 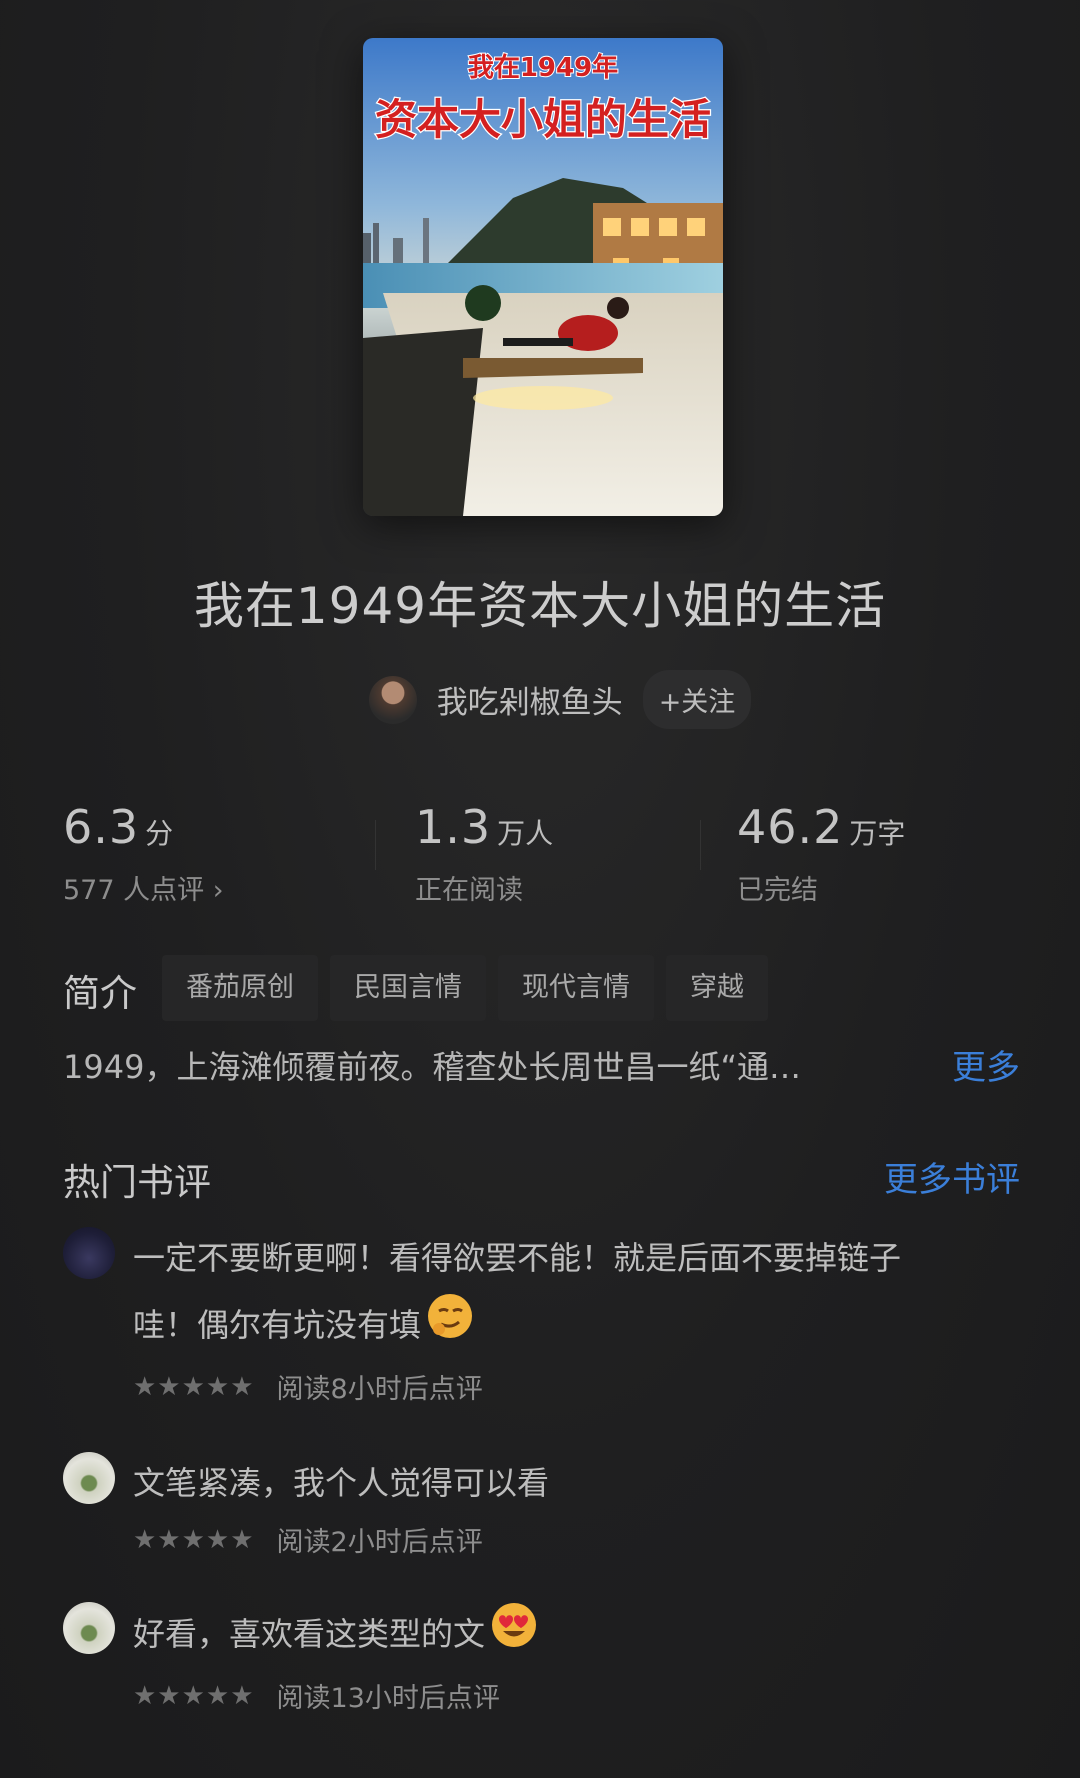 What do you see at coordinates (309, 1634) in the screenshot?
I see `review-text-line1: 好看，喜欢看这类型的文` at bounding box center [309, 1634].